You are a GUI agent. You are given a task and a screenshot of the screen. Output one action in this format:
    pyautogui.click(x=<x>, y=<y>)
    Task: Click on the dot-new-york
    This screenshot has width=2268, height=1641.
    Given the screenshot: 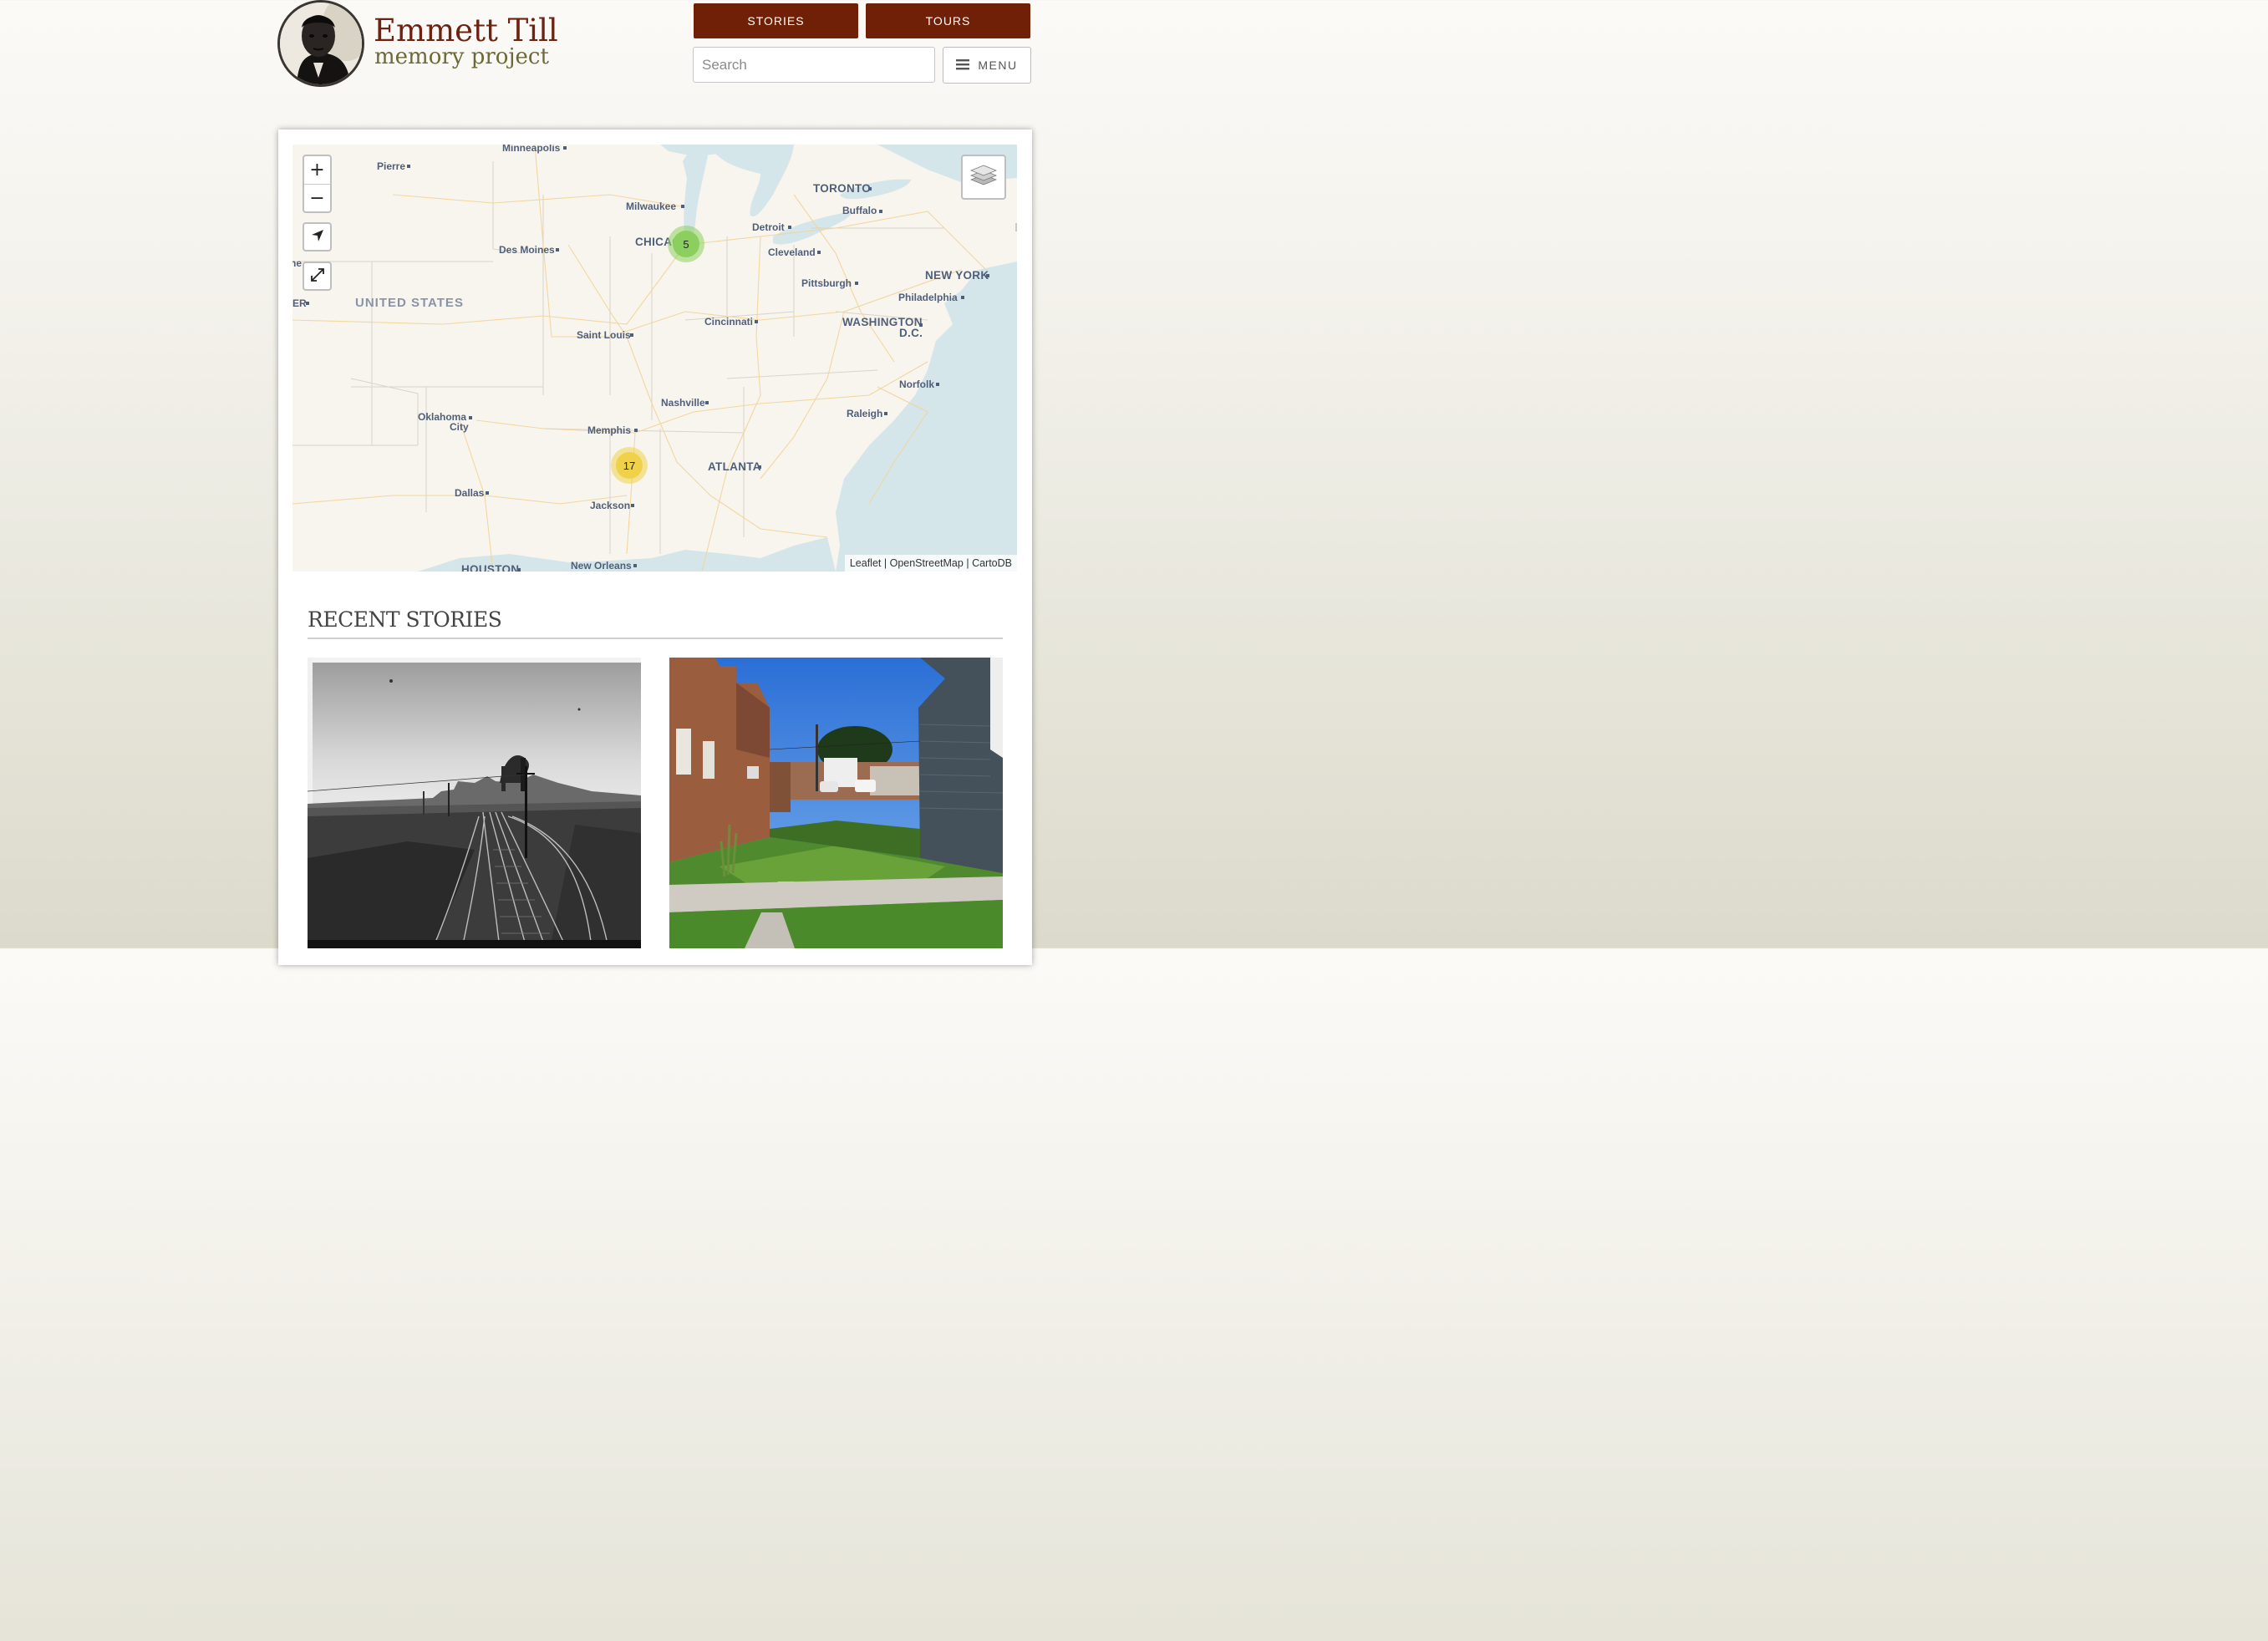 What is the action you would take?
    pyautogui.click(x=987, y=276)
    